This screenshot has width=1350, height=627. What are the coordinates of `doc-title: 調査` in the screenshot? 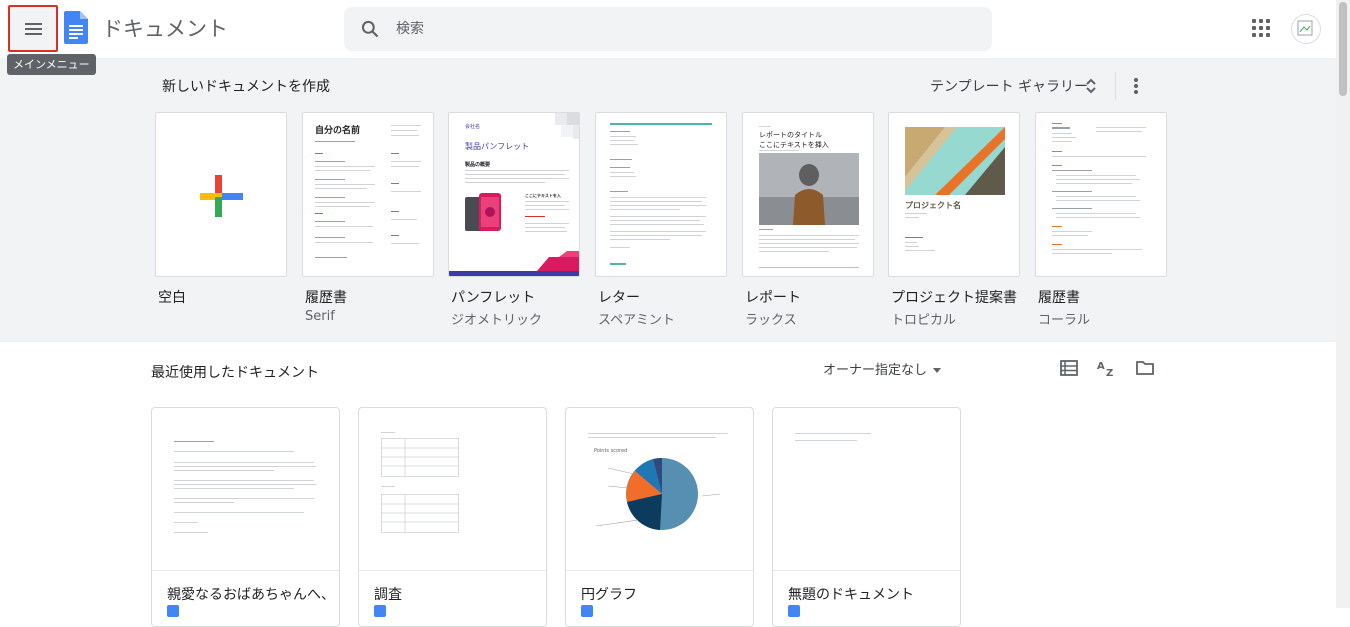 It's located at (388, 594).